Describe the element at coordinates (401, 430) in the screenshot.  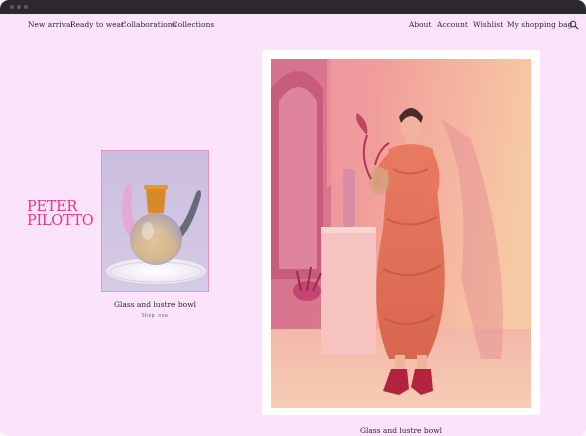
I see `feature-caption: Glass and lustre bowl` at that location.